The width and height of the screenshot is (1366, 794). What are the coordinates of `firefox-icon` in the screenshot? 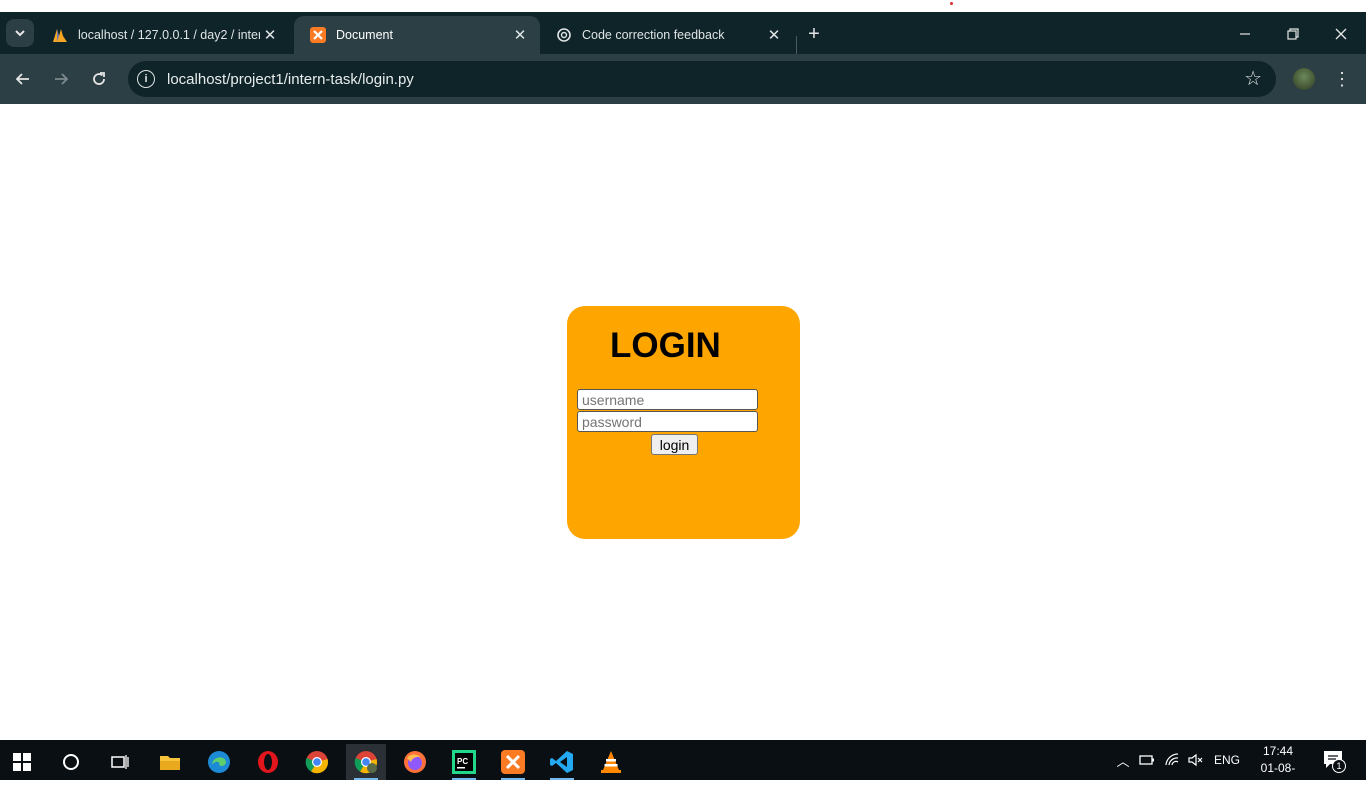 It's located at (415, 762).